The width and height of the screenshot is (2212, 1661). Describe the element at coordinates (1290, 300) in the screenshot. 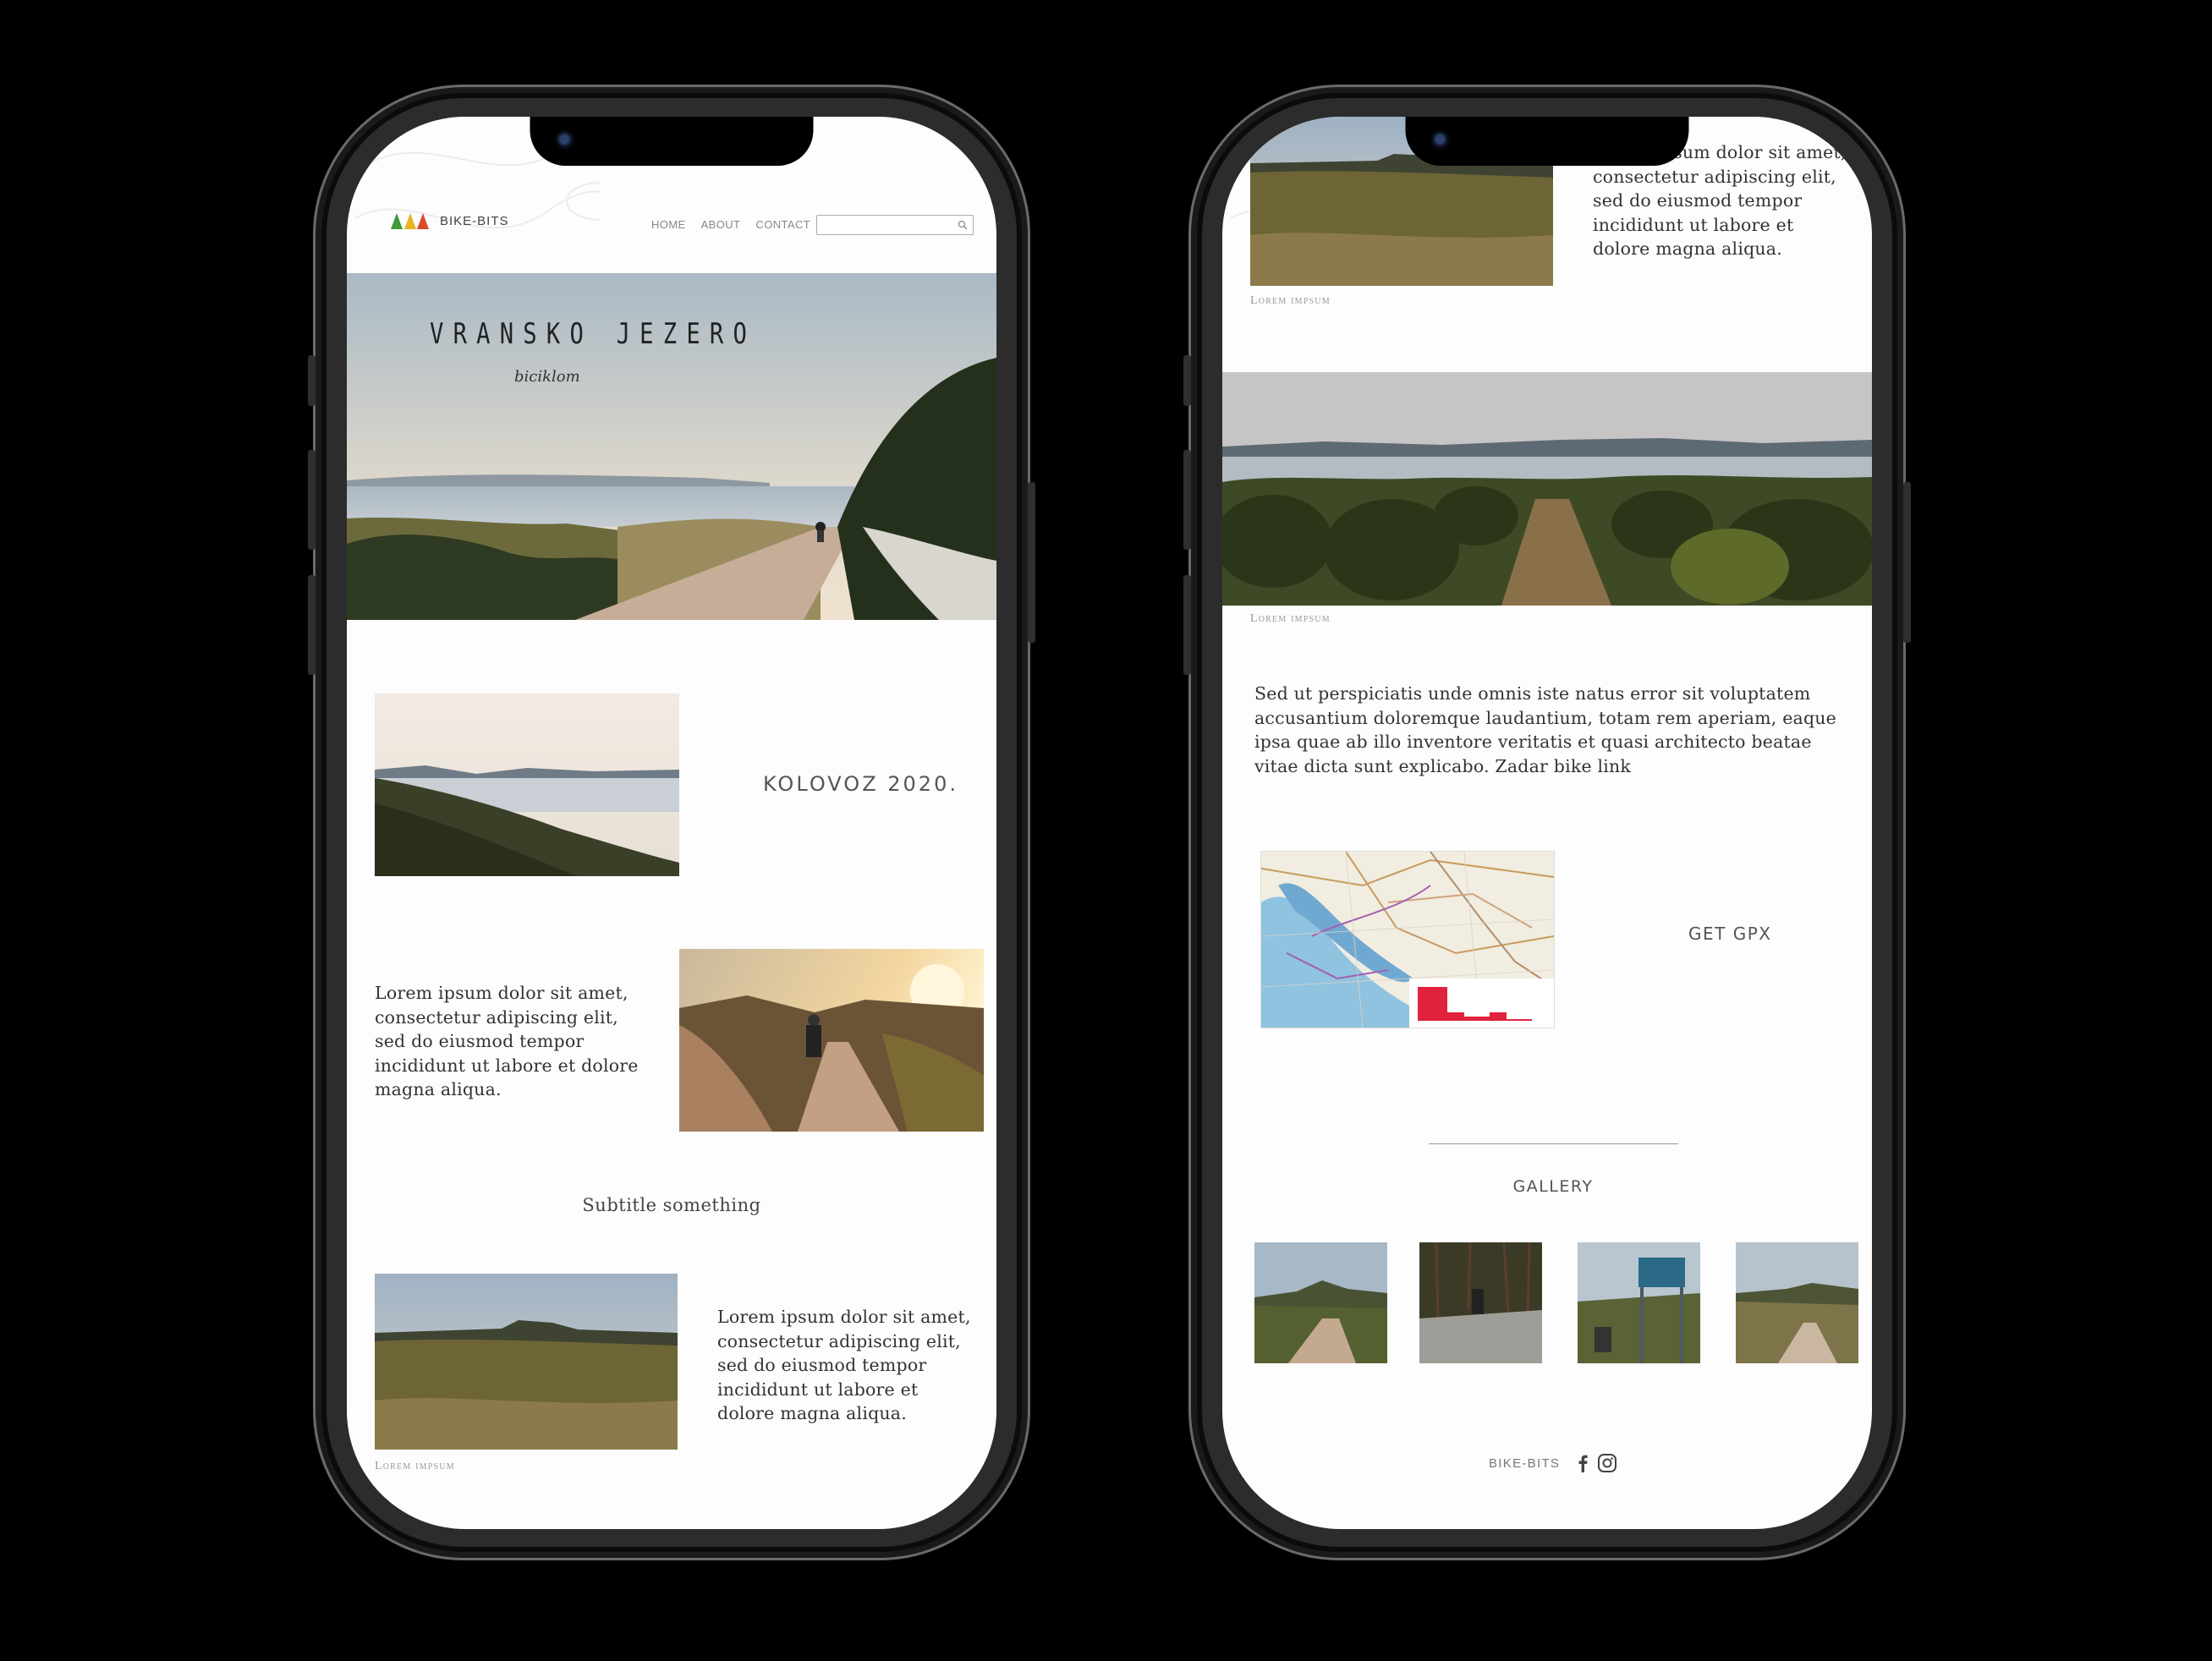

I see `top-photo-caption: Lorem impsum` at that location.